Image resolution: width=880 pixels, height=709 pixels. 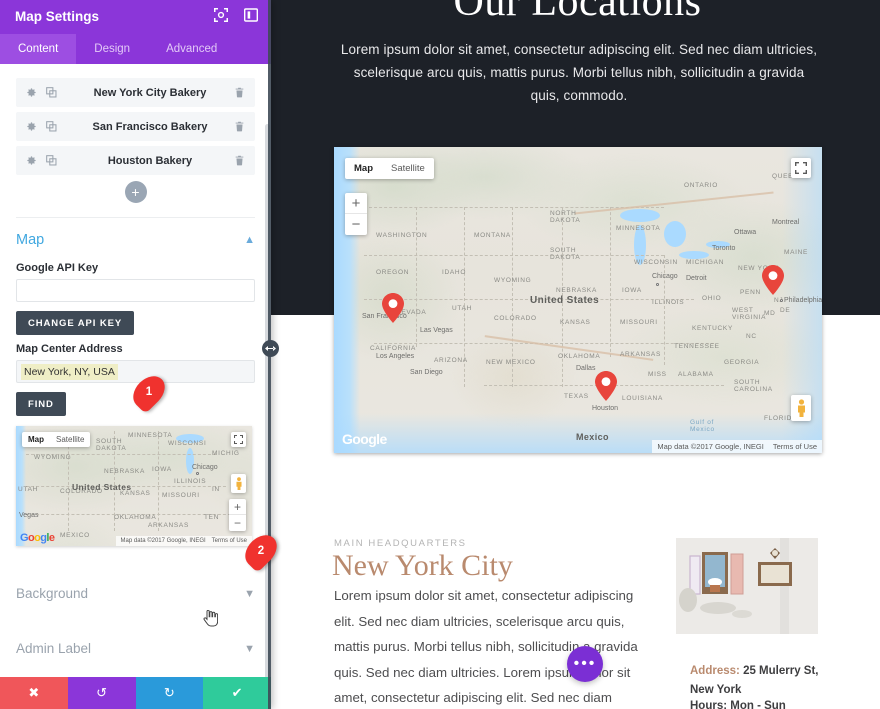 What do you see at coordinates (656, 262) in the screenshot?
I see `map-state-label: WISCONSIN` at bounding box center [656, 262].